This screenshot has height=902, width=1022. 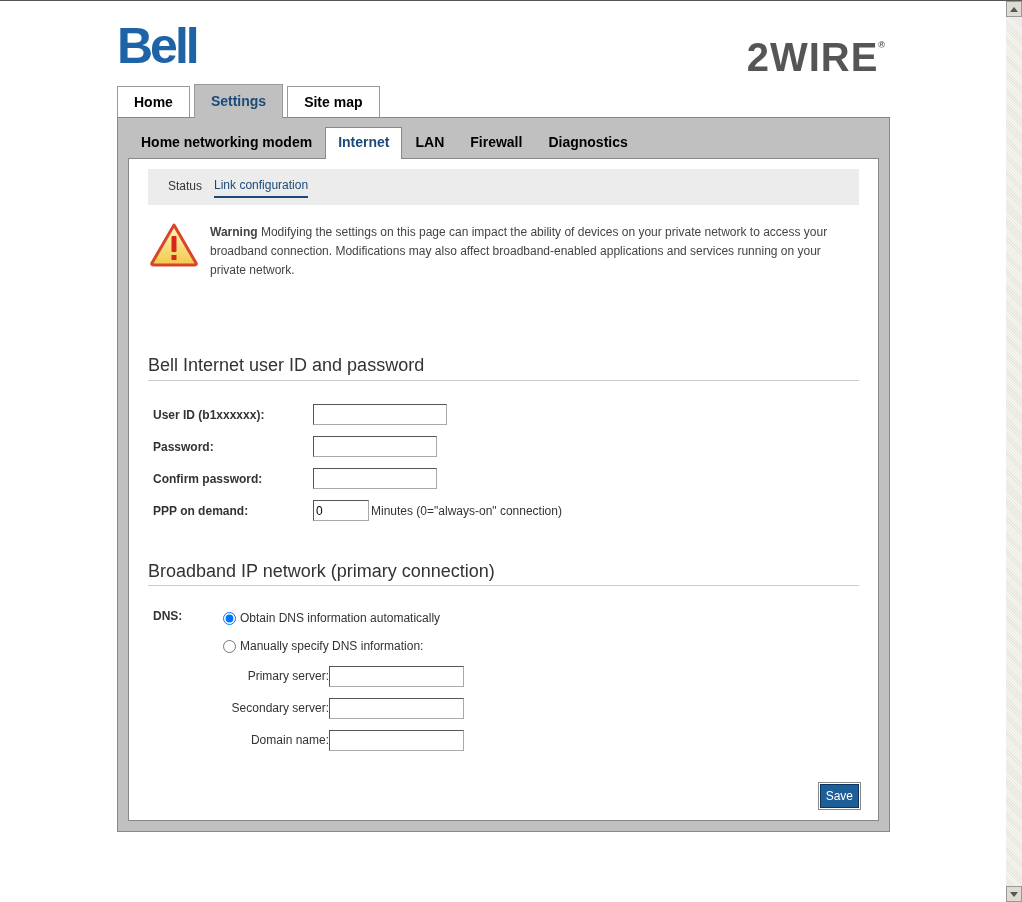 What do you see at coordinates (238, 101) in the screenshot?
I see `nav-tab: Settings` at bounding box center [238, 101].